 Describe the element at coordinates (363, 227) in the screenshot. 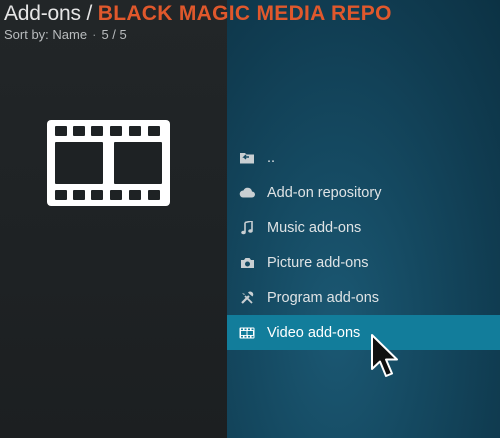

I see `list-item-music-addons: Music add-ons` at that location.